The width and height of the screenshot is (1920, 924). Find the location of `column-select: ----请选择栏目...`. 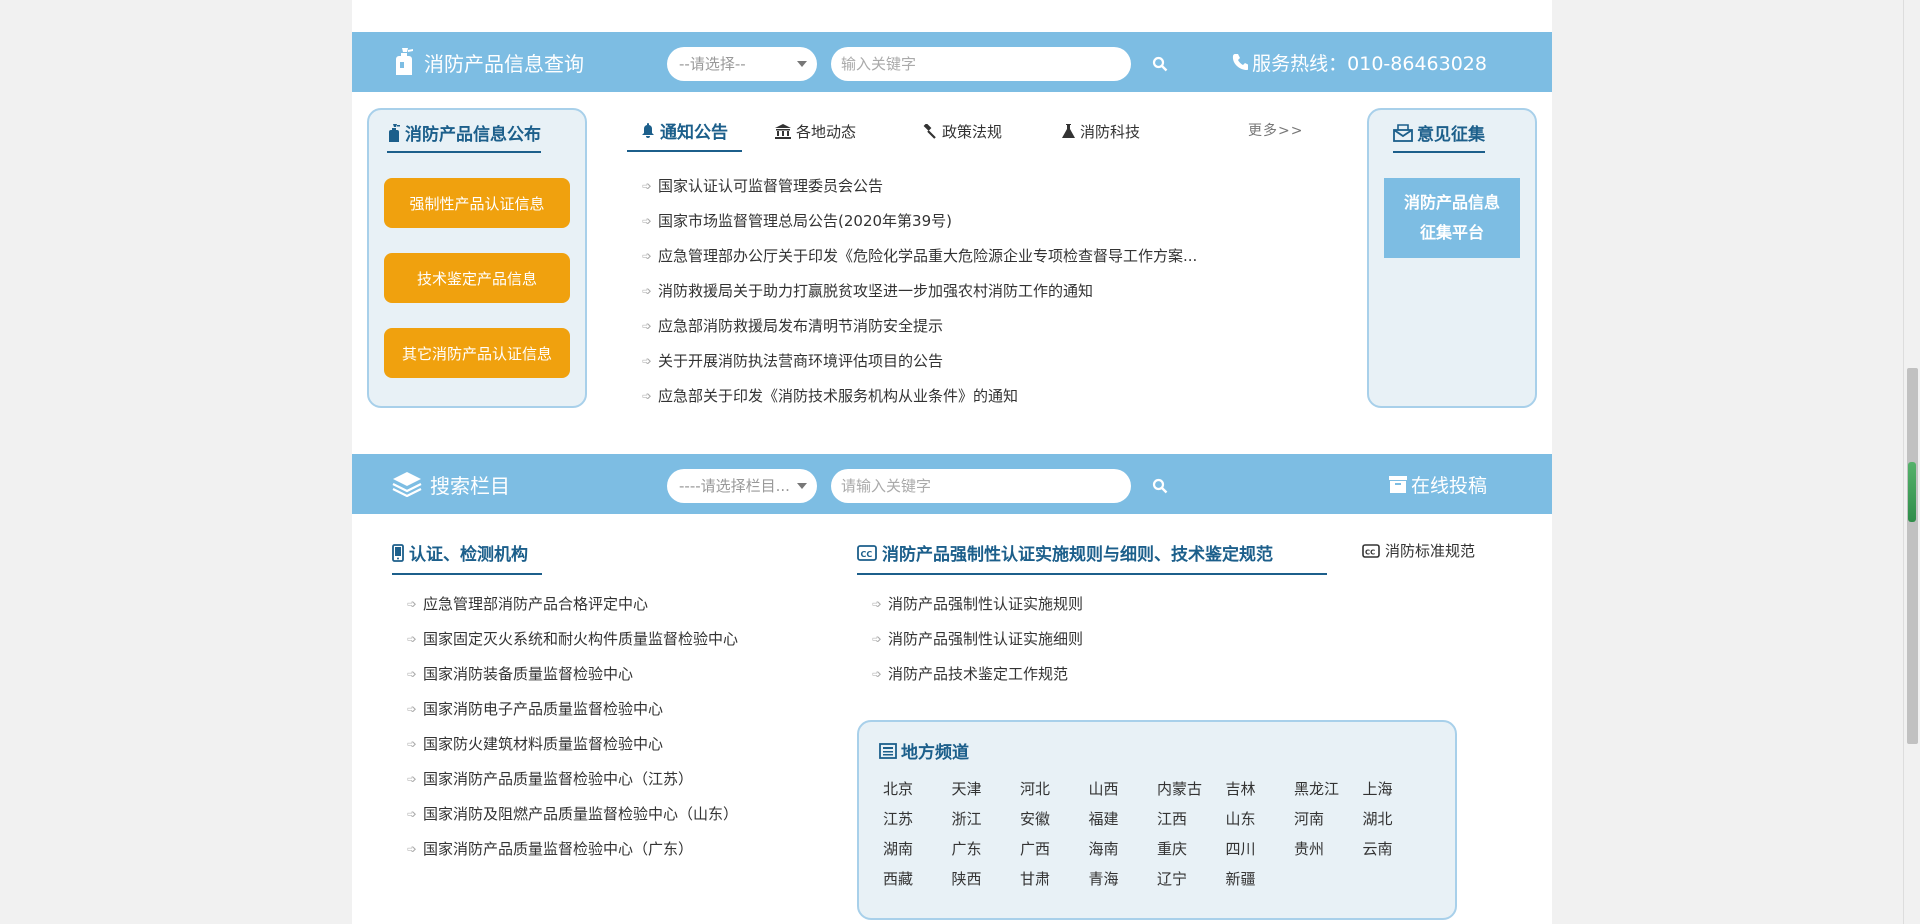

column-select: ----请选择栏目... is located at coordinates (742, 486).